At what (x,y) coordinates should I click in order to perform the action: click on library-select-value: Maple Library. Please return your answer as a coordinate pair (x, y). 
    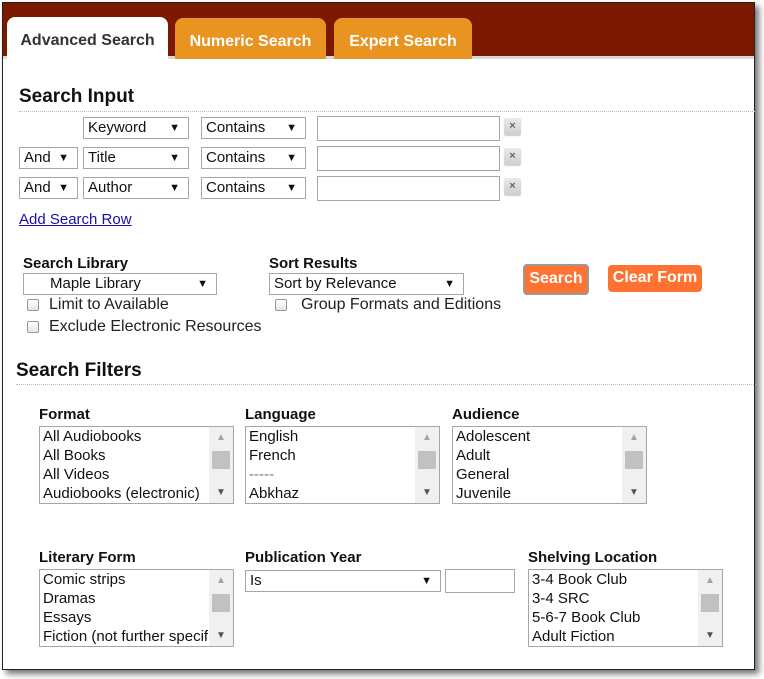
    Looking at the image, I should click on (95, 283).